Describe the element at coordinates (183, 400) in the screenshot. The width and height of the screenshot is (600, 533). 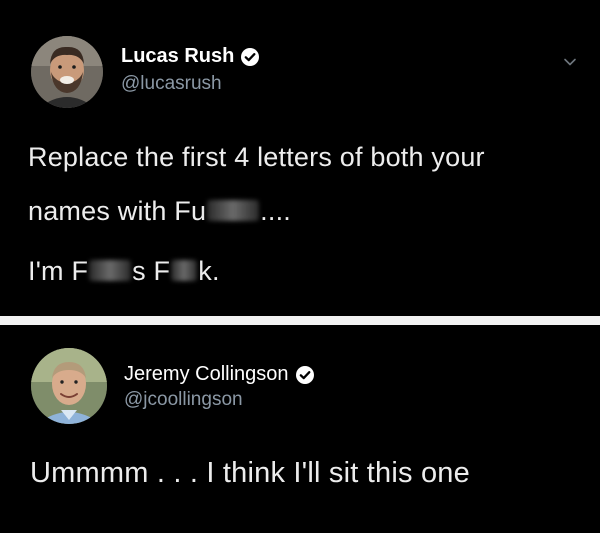
I see `handle: @jcoollingson` at that location.